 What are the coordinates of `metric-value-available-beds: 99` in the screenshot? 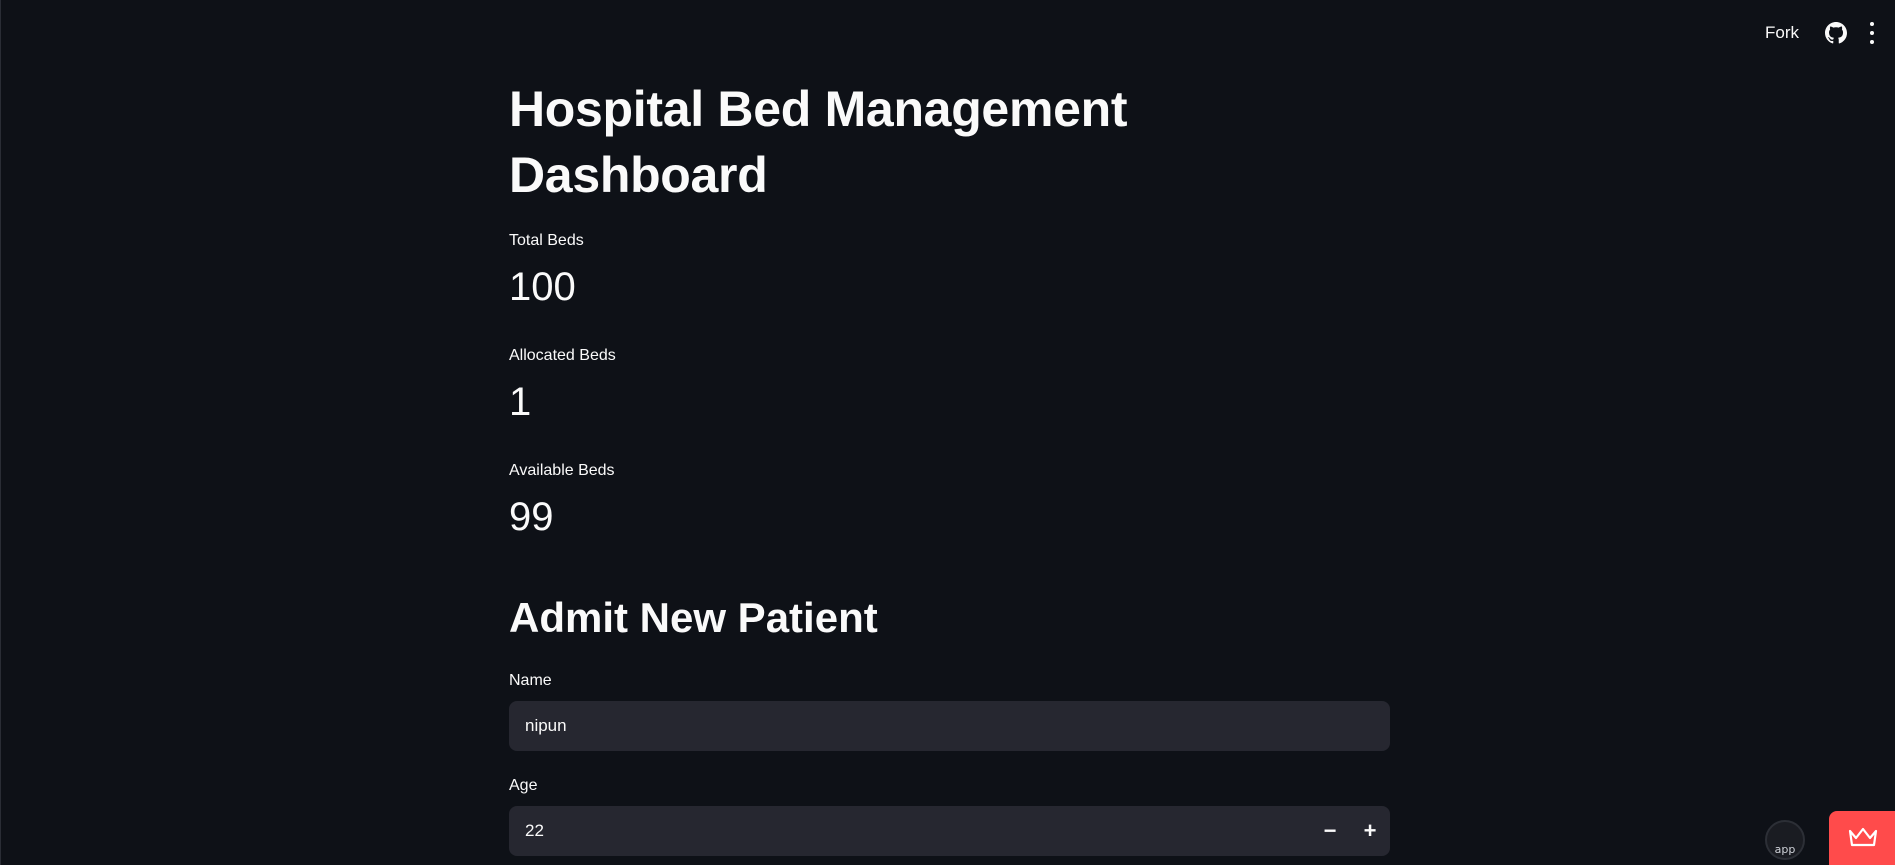 It's located at (531, 517).